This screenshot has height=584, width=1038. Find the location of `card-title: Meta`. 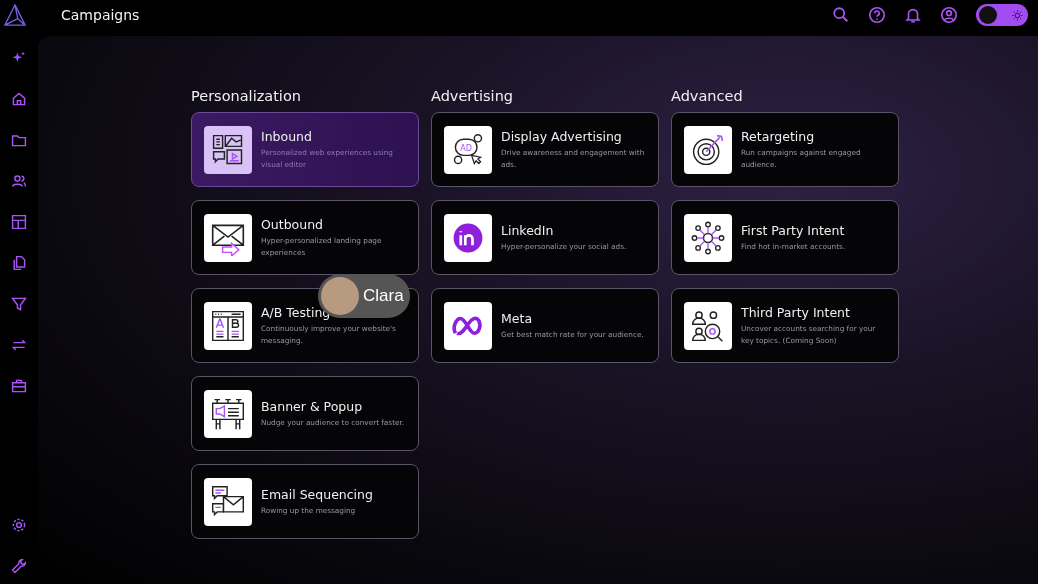

card-title: Meta is located at coordinates (517, 318).